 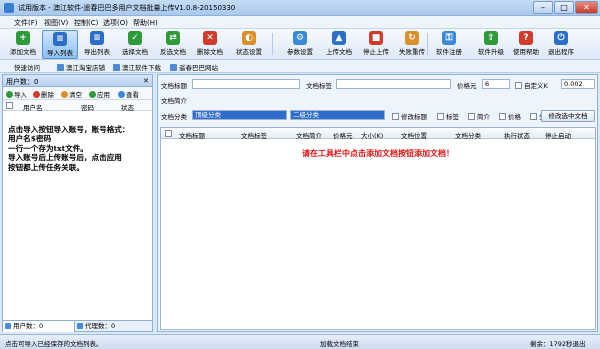 What do you see at coordinates (36, 94) in the screenshot?
I see `delete-icon` at bounding box center [36, 94].